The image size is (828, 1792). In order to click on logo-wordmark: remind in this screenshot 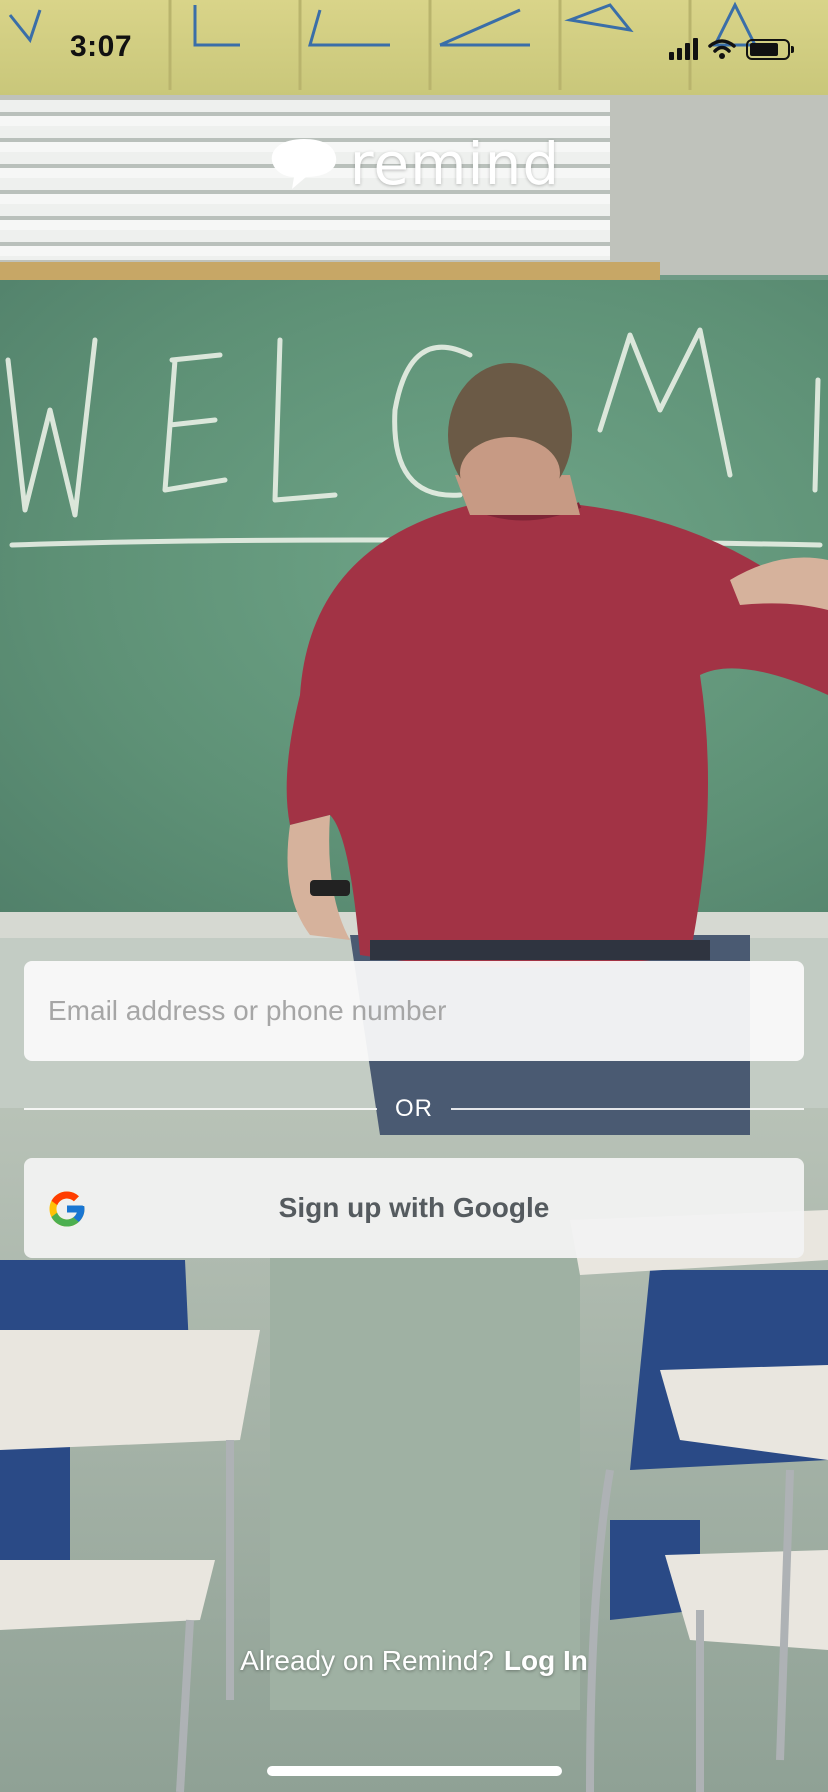, I will do `click(455, 164)`.